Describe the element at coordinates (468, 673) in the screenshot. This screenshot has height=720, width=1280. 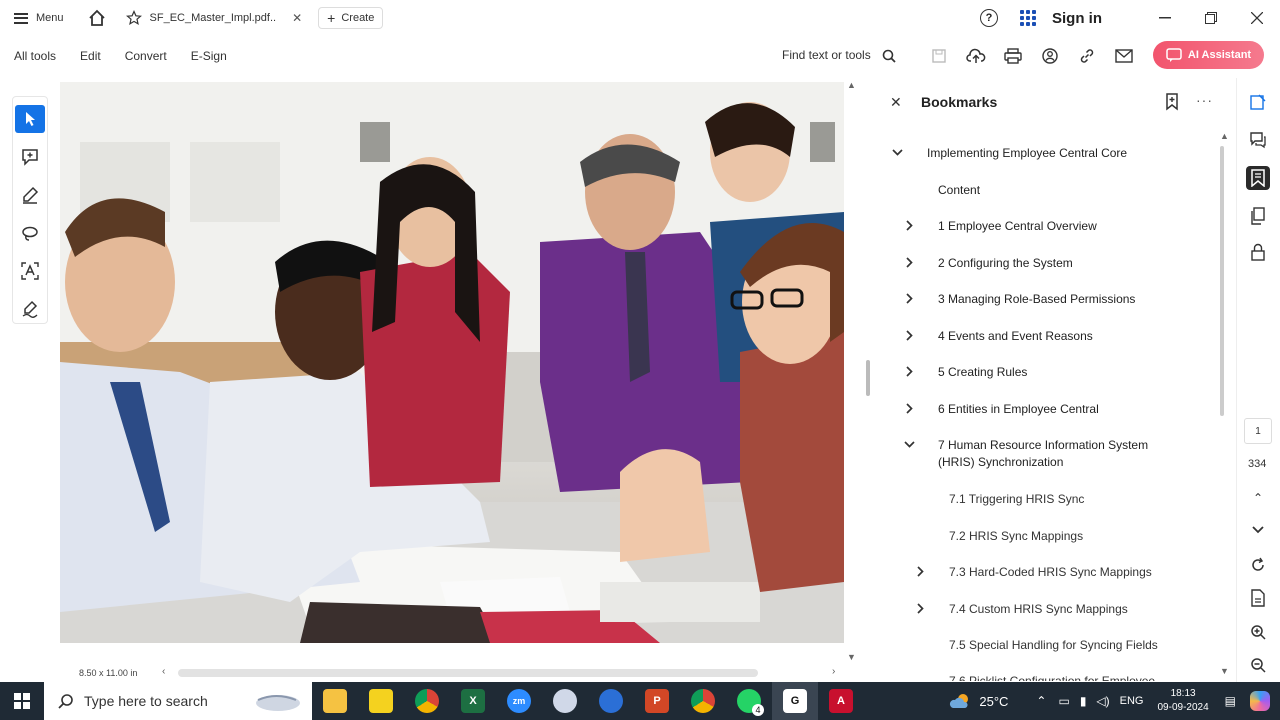
I see `horizontal-scrollbar` at that location.